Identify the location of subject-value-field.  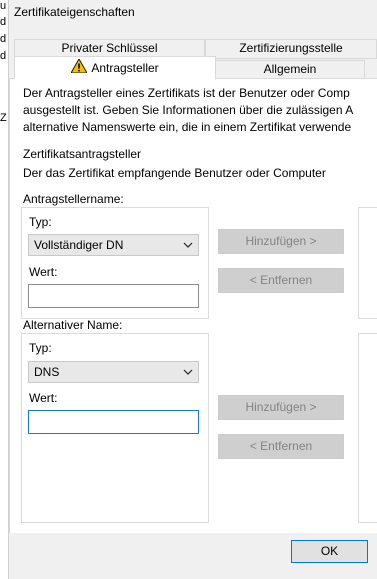
(113, 296).